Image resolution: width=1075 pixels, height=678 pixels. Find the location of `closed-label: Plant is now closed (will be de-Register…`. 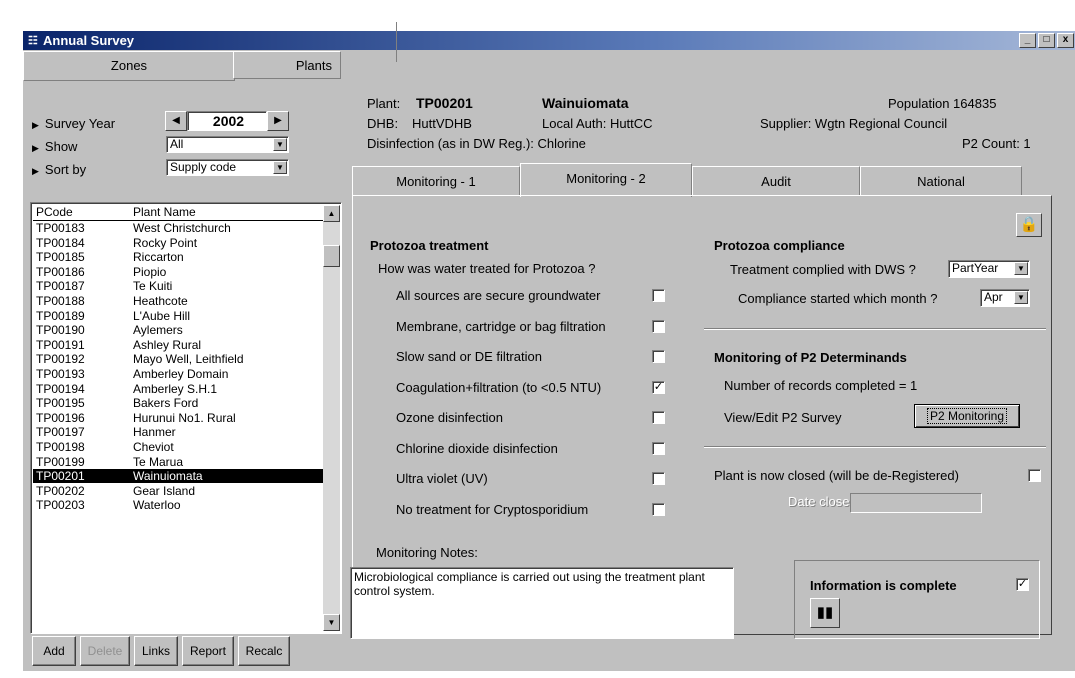

closed-label: Plant is now closed (will be de-Register… is located at coordinates (836, 475).